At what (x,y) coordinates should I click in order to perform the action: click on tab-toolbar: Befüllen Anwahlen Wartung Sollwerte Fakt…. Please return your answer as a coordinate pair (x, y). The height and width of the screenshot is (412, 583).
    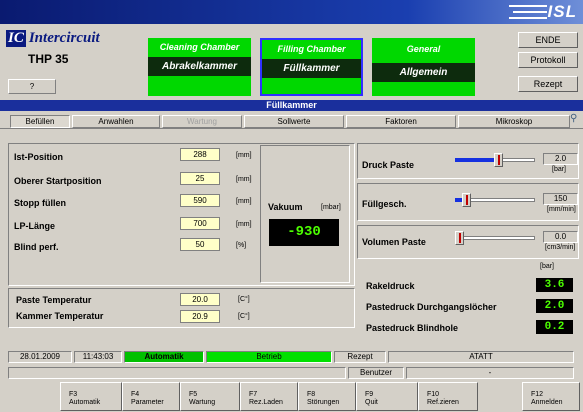
    Looking at the image, I should click on (291, 120).